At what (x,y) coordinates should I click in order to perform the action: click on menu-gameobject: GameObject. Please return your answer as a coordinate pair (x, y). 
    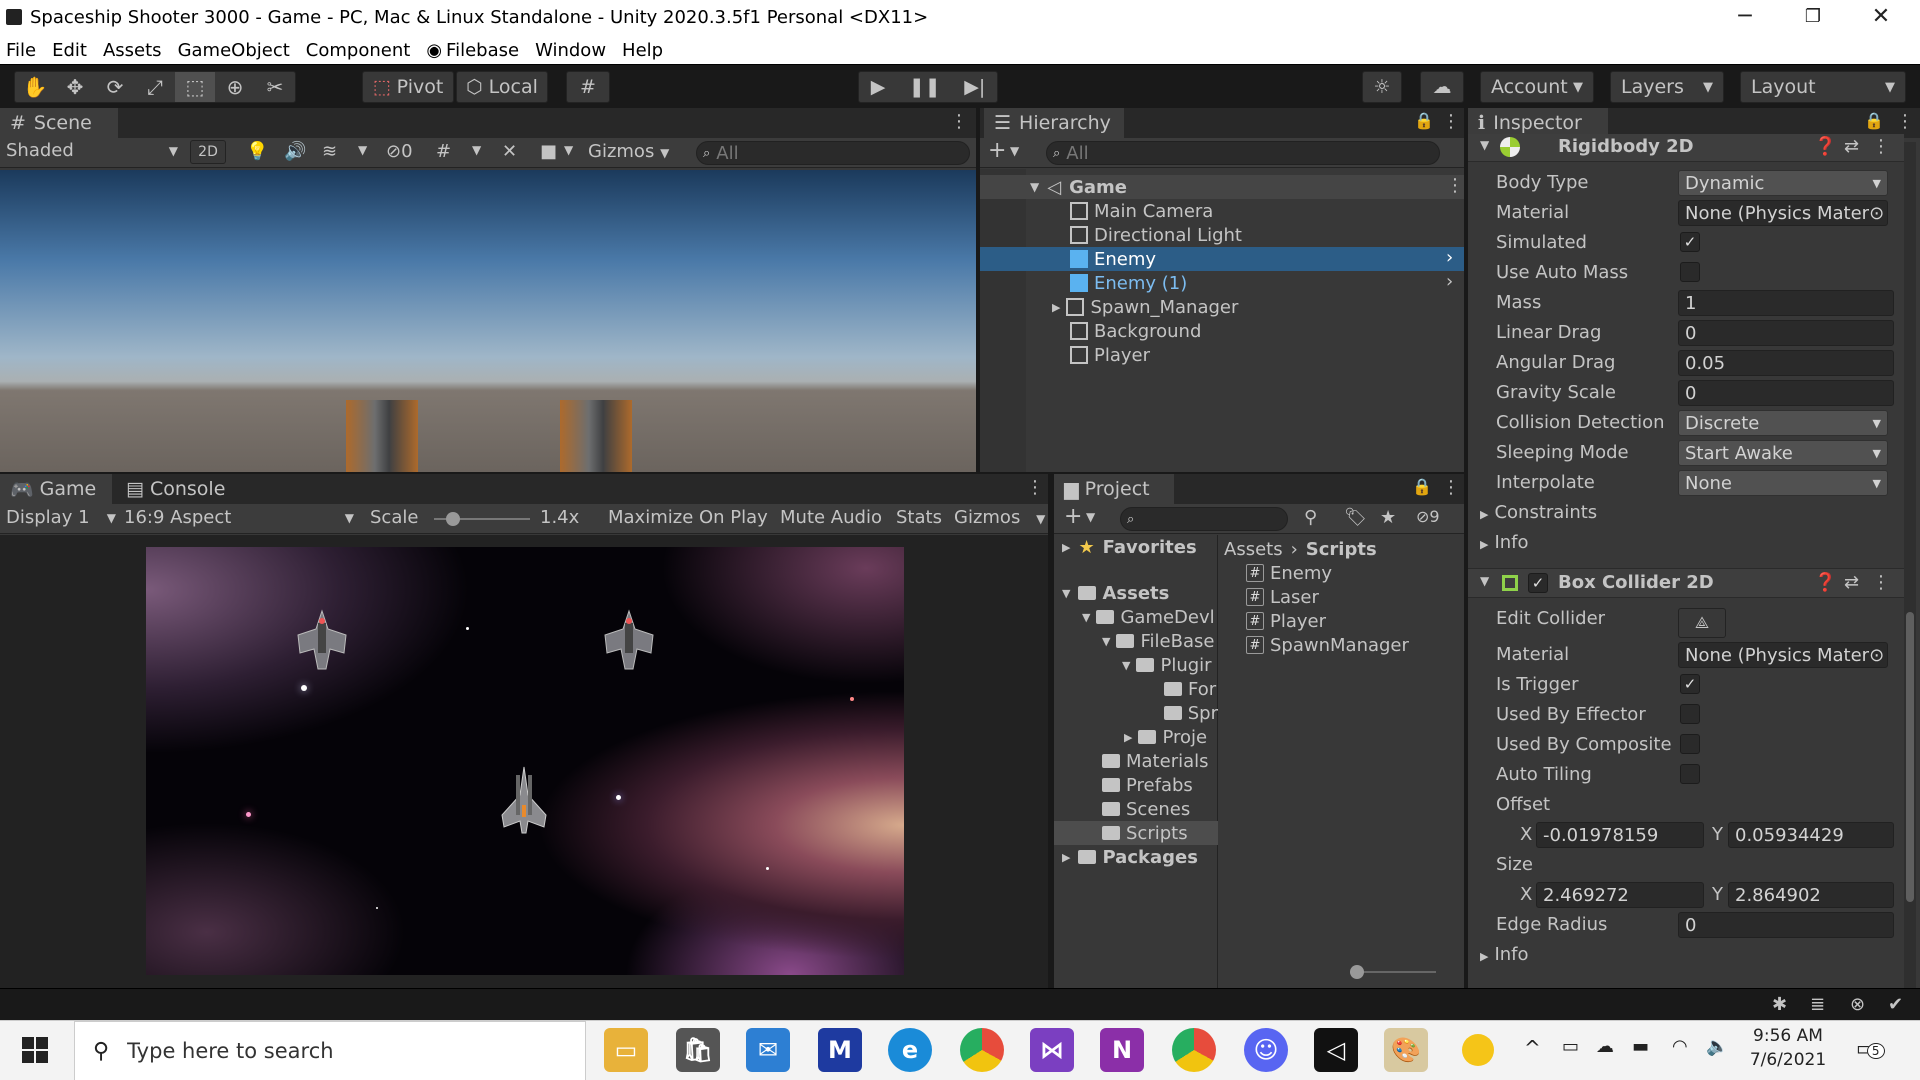
    Looking at the image, I should click on (234, 50).